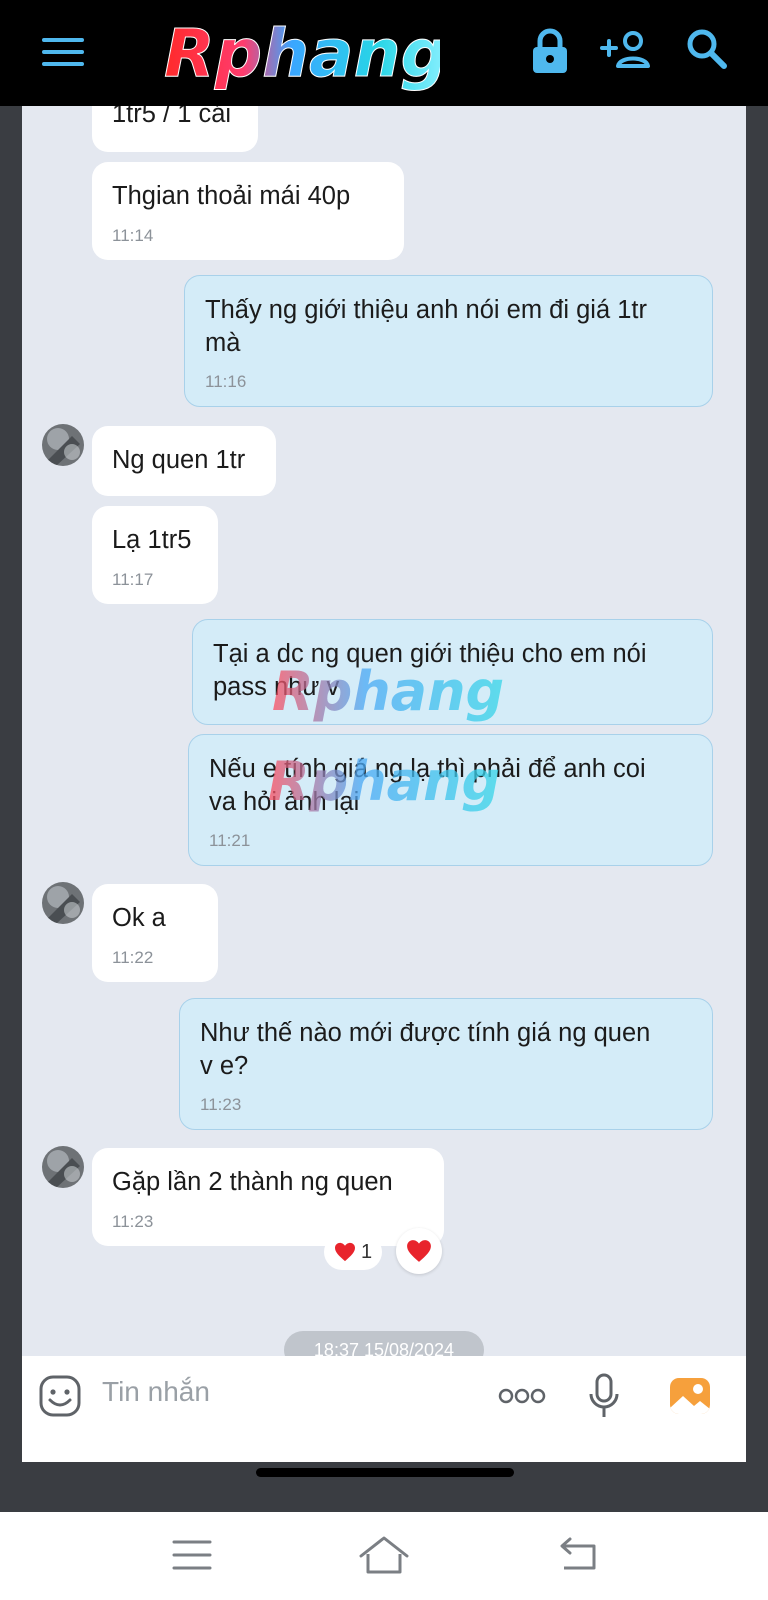 The image size is (768, 1600). I want to click on message-bubble: Ng quen 1tr, so click(184, 461).